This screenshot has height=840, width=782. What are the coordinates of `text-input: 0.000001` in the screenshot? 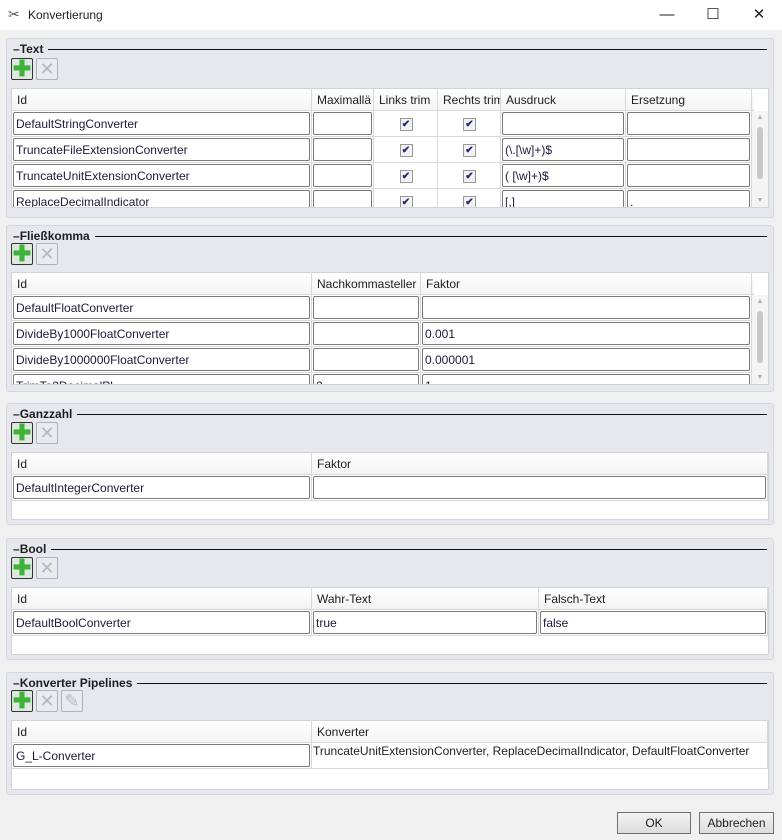 It's located at (586, 359).